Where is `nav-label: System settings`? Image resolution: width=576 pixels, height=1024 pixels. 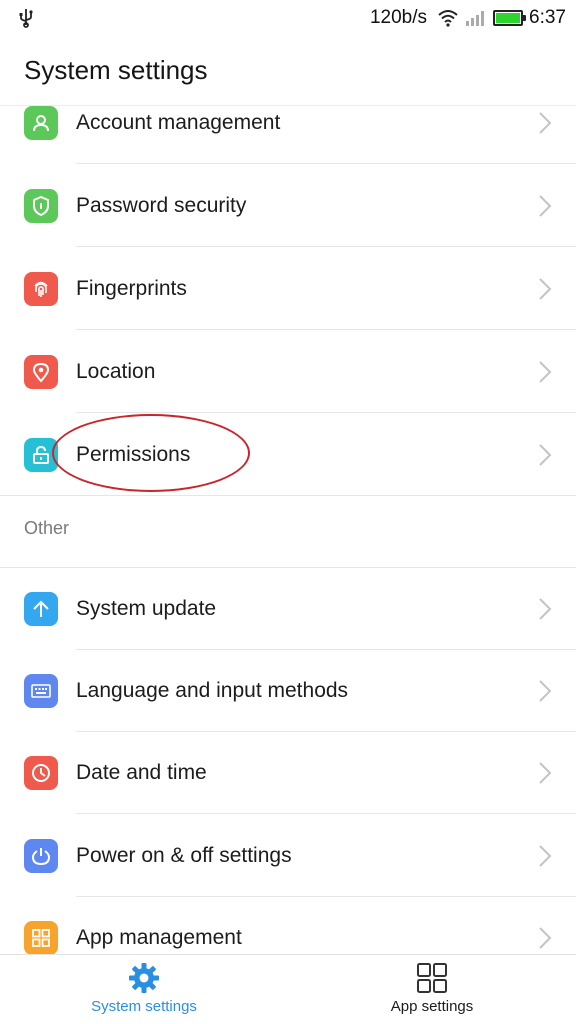 nav-label: System settings is located at coordinates (144, 1006).